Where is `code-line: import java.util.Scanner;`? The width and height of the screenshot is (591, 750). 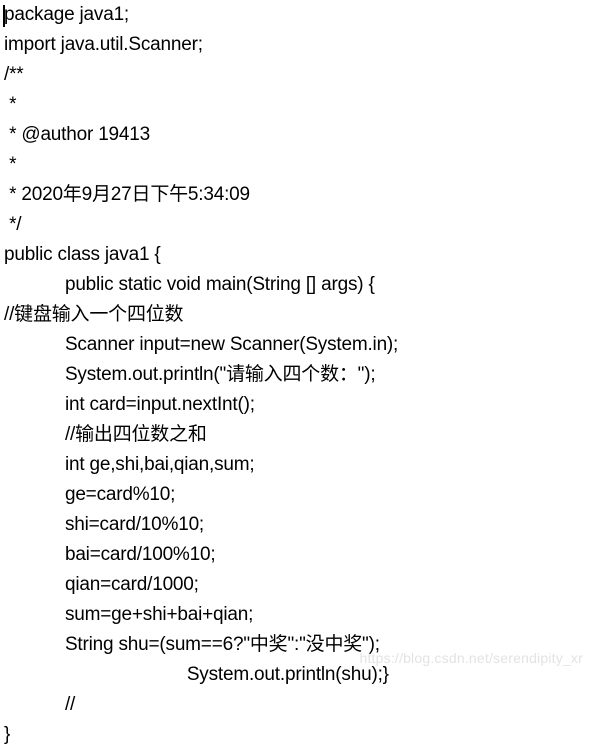
code-line: import java.util.Scanner; is located at coordinates (295, 45).